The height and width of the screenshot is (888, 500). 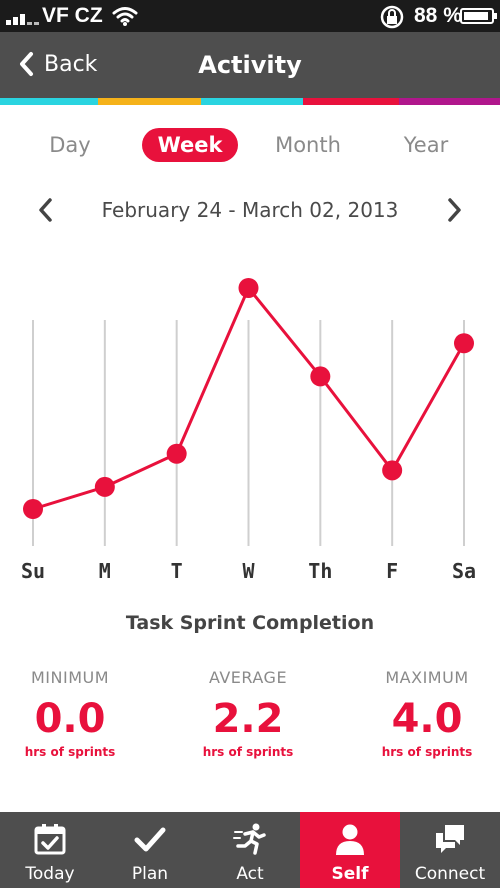 I want to click on date-navigator: February 24 - March 02, 2013, so click(x=250, y=210).